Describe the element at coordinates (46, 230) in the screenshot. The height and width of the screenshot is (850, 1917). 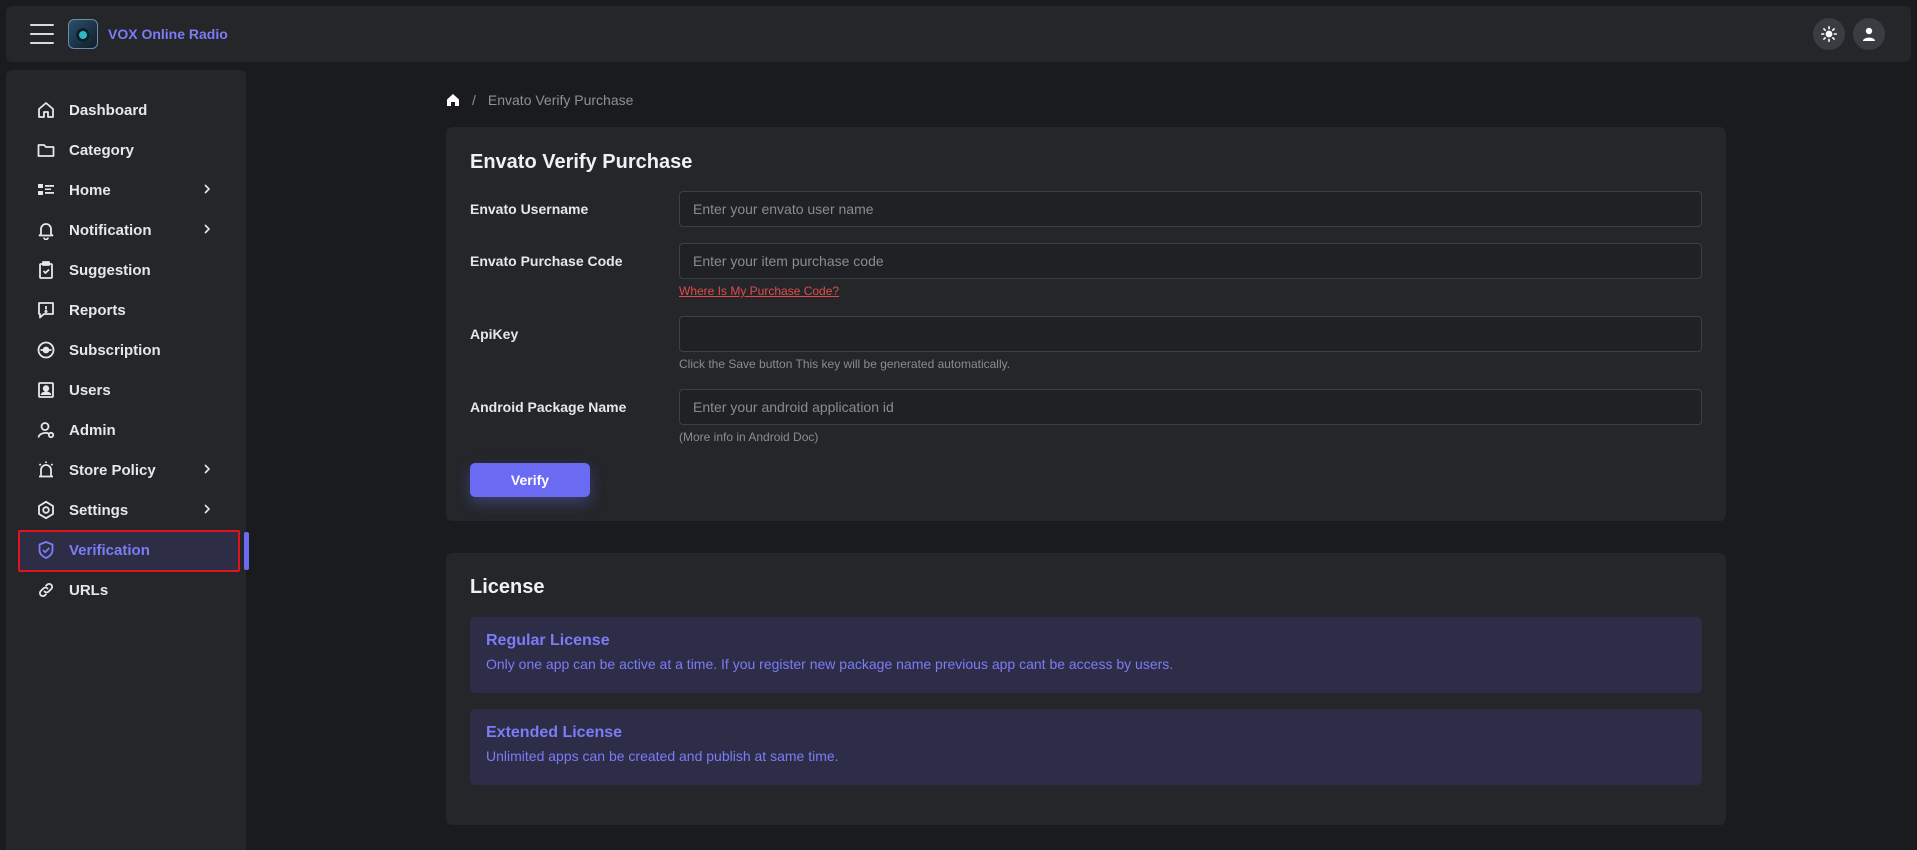
I see `bell-icon` at that location.